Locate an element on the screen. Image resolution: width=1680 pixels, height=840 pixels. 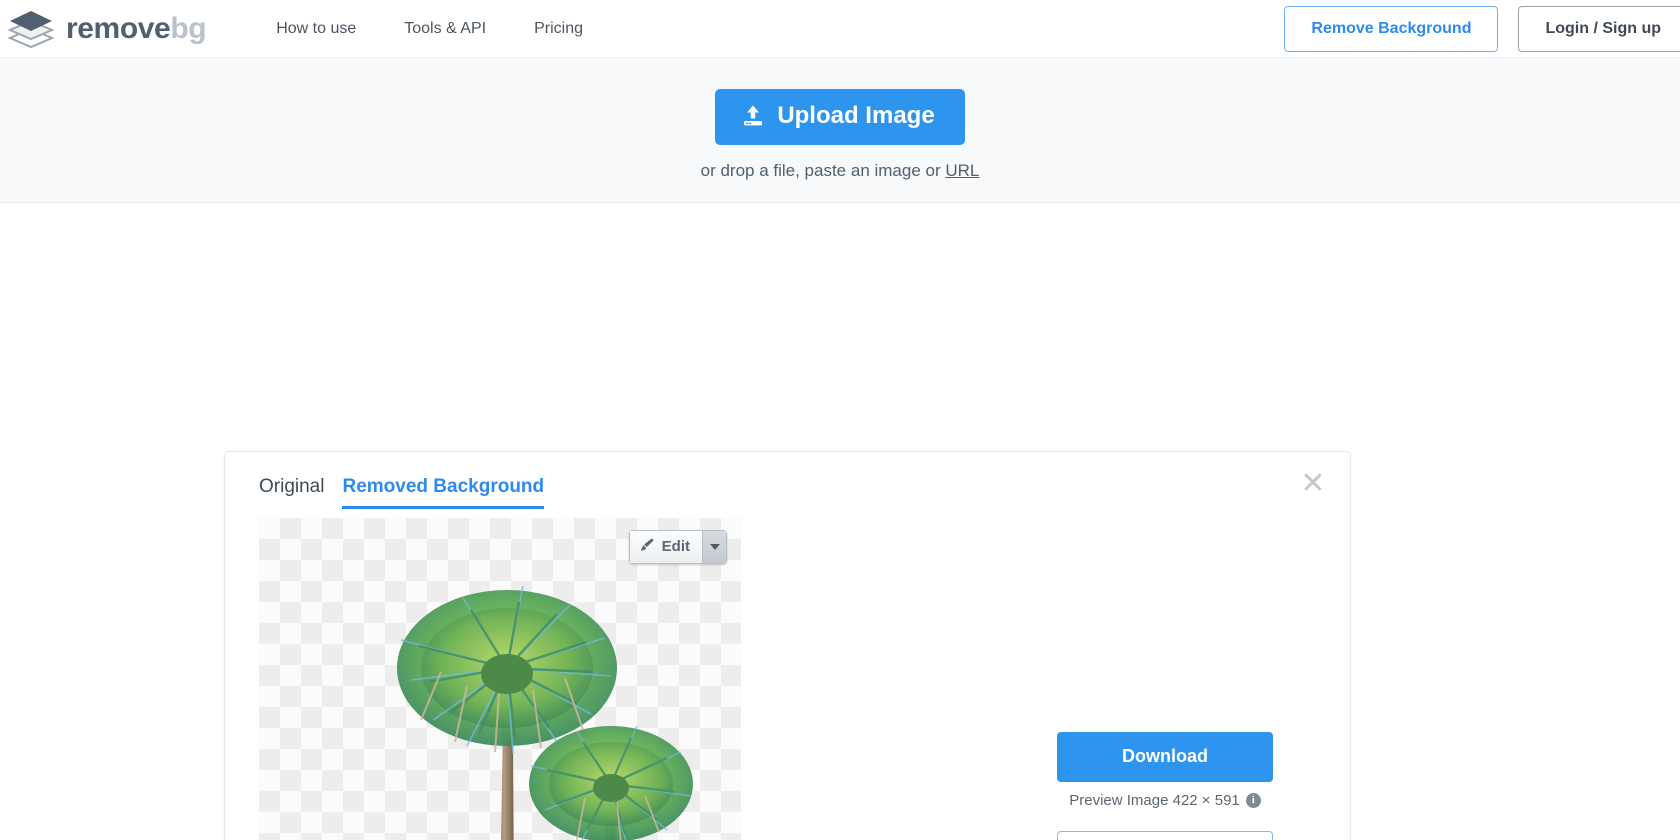
upload-image-button: Upload Image is located at coordinates (840, 117).